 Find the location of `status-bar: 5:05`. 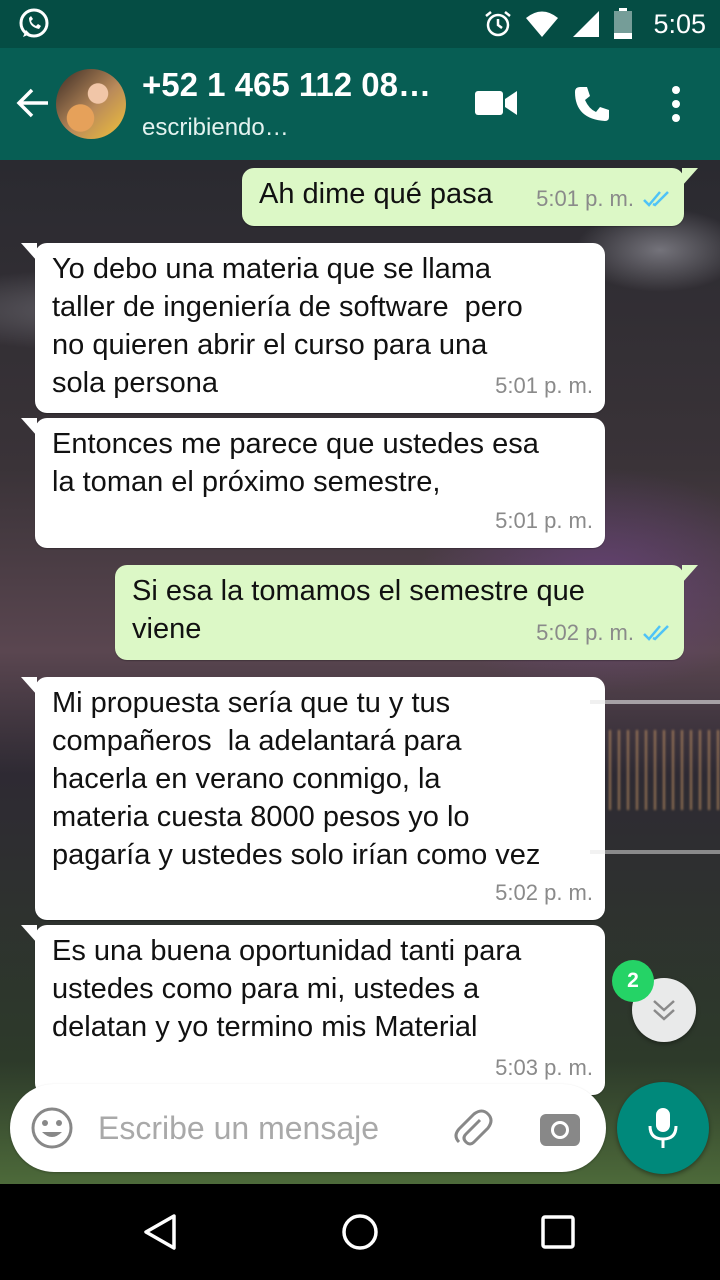

status-bar: 5:05 is located at coordinates (360, 24).